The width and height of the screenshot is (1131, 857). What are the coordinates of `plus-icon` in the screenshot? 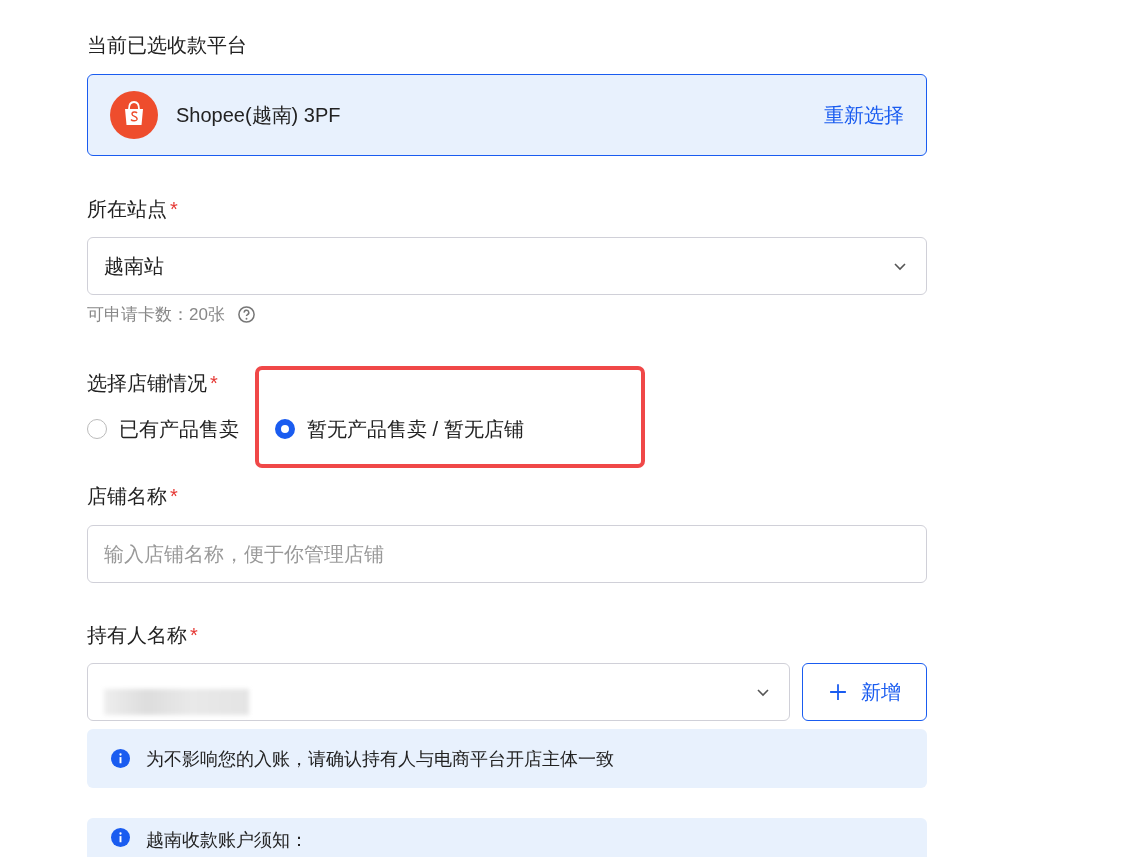 It's located at (837, 692).